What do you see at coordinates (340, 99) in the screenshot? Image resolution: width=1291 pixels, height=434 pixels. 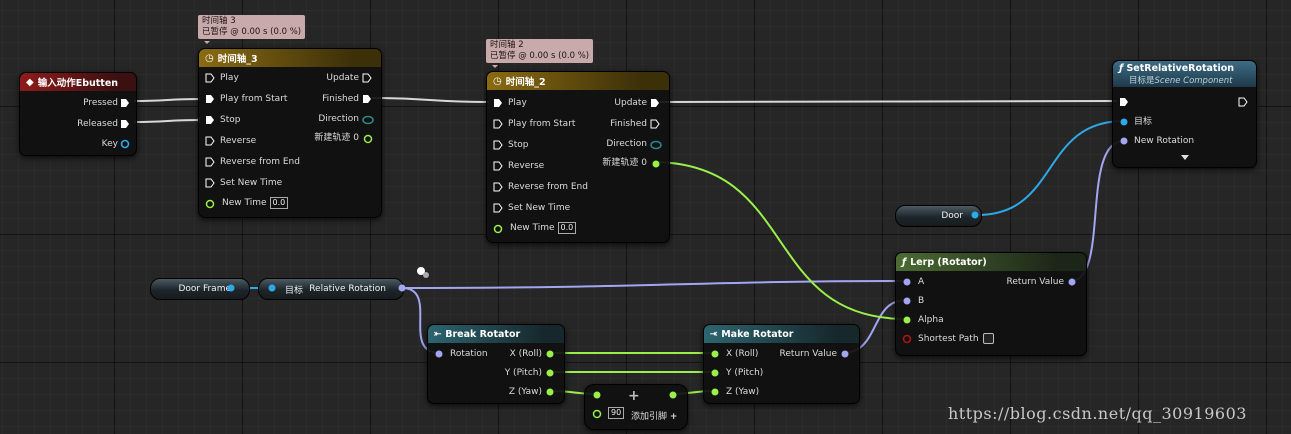 I see `timeline3-finished-pin: Finished` at bounding box center [340, 99].